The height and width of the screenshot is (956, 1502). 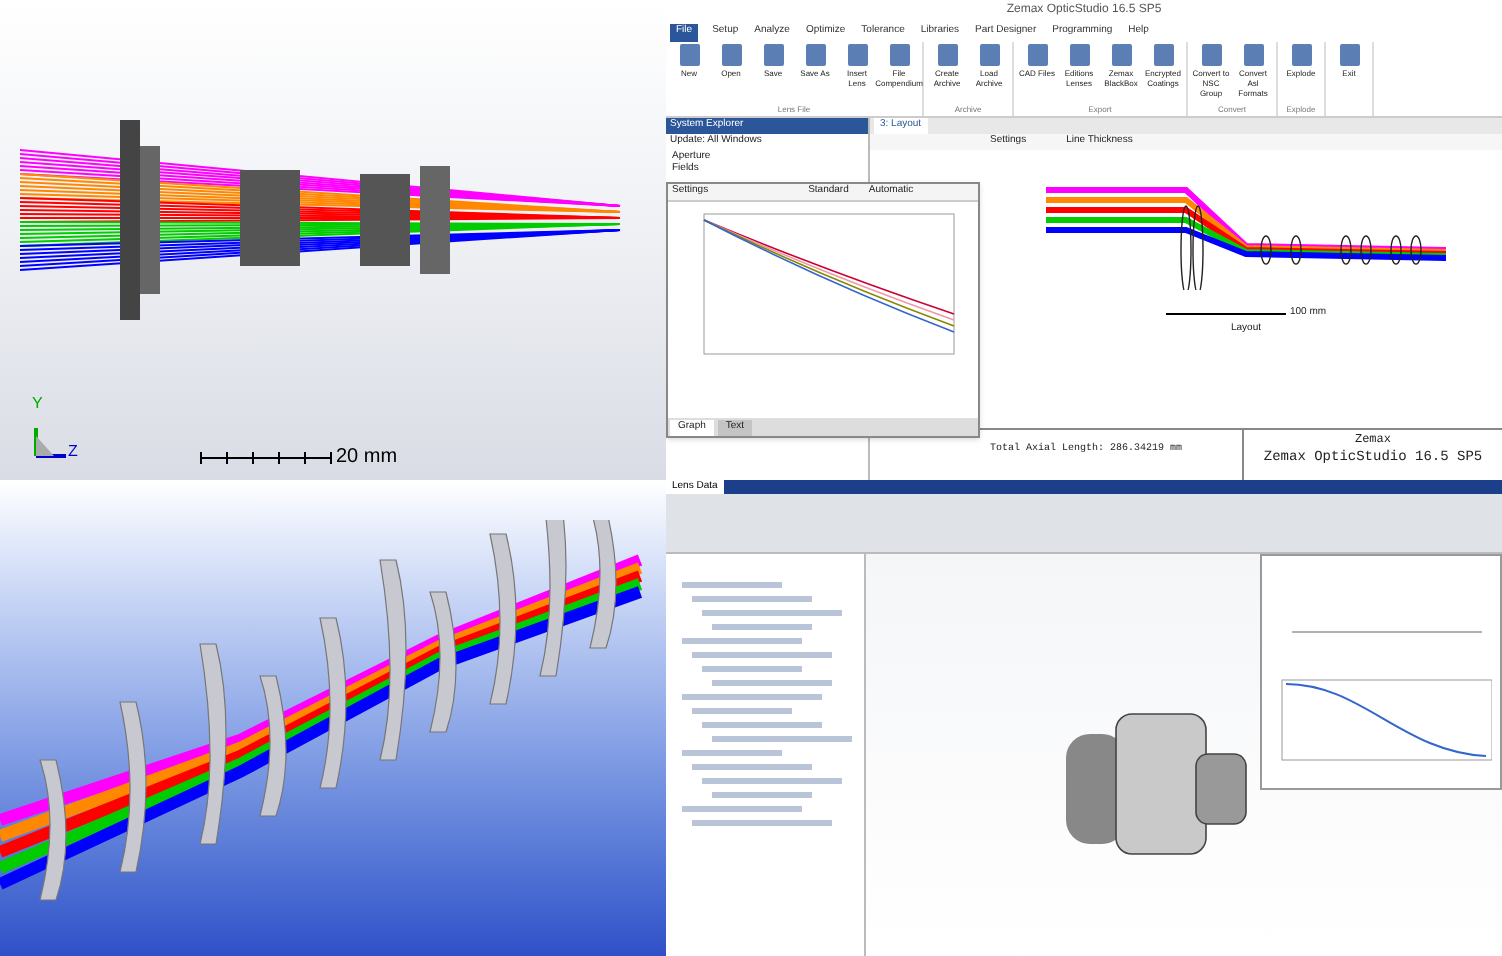 What do you see at coordinates (367, 458) in the screenshot?
I see `scale-label: 20 mm` at bounding box center [367, 458].